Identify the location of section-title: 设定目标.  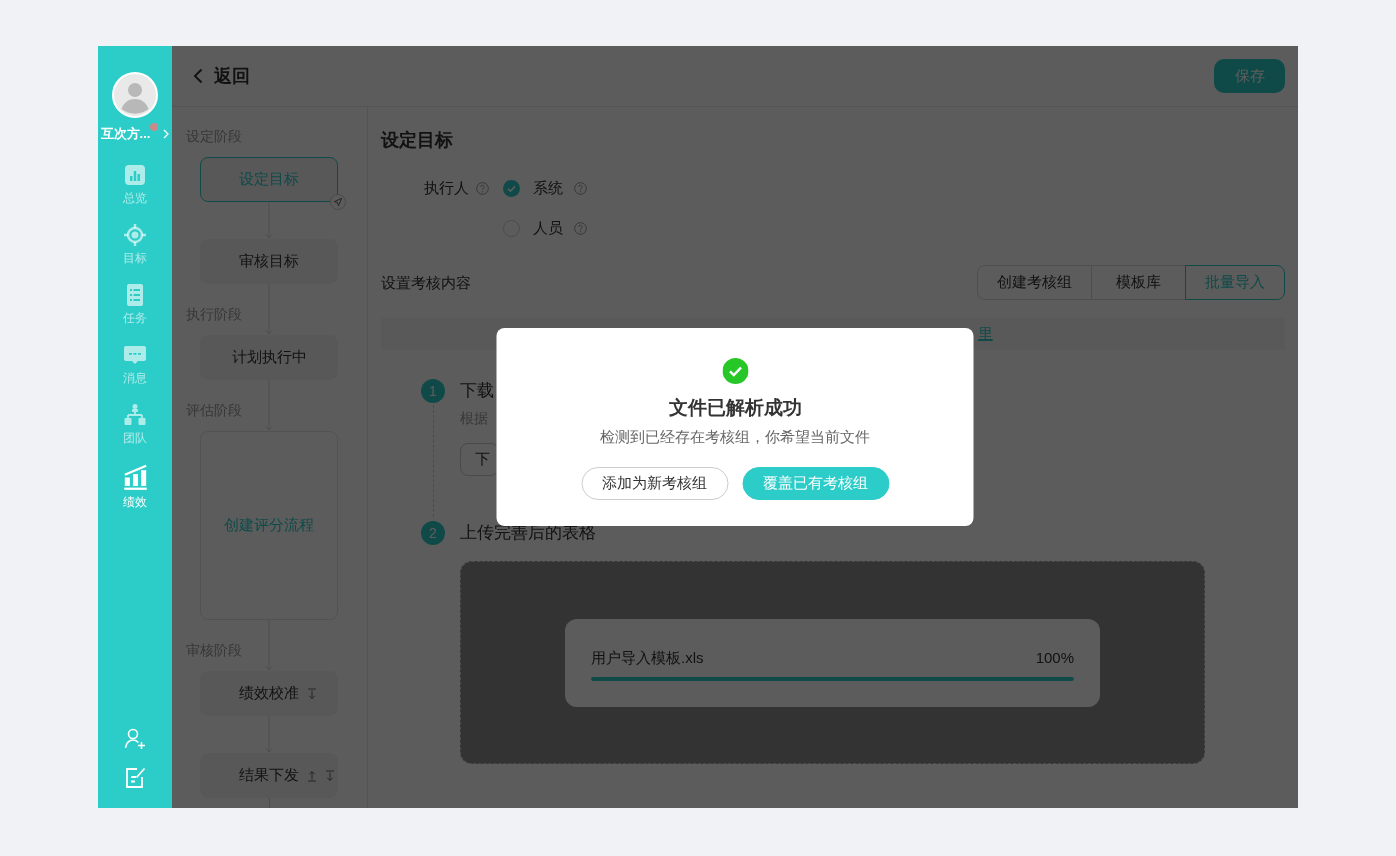
(417, 140).